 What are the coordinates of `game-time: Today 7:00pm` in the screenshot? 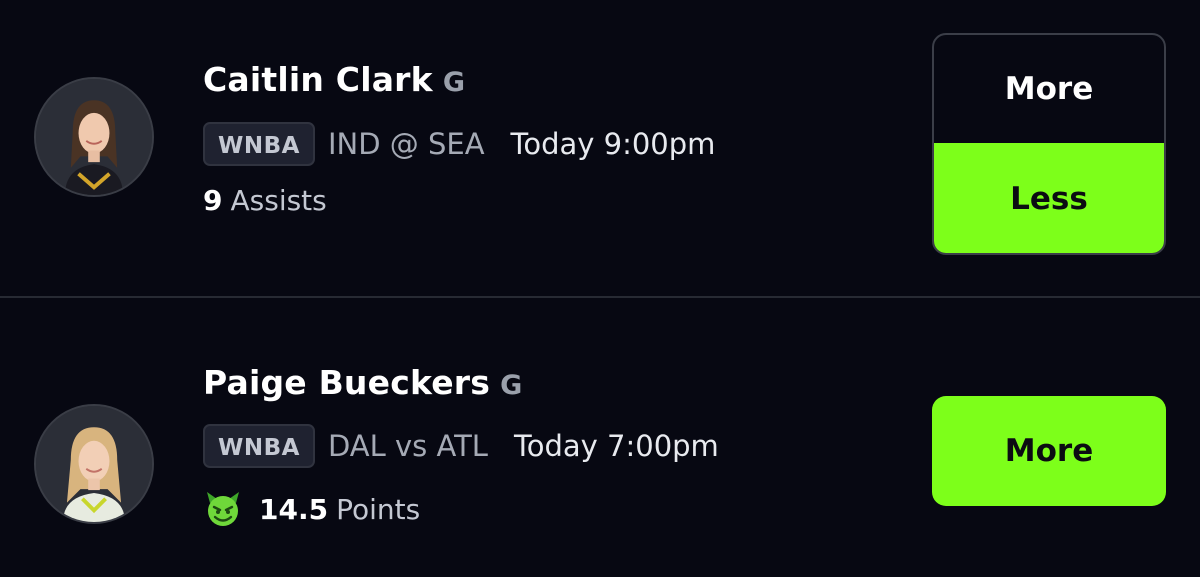 It's located at (616, 446).